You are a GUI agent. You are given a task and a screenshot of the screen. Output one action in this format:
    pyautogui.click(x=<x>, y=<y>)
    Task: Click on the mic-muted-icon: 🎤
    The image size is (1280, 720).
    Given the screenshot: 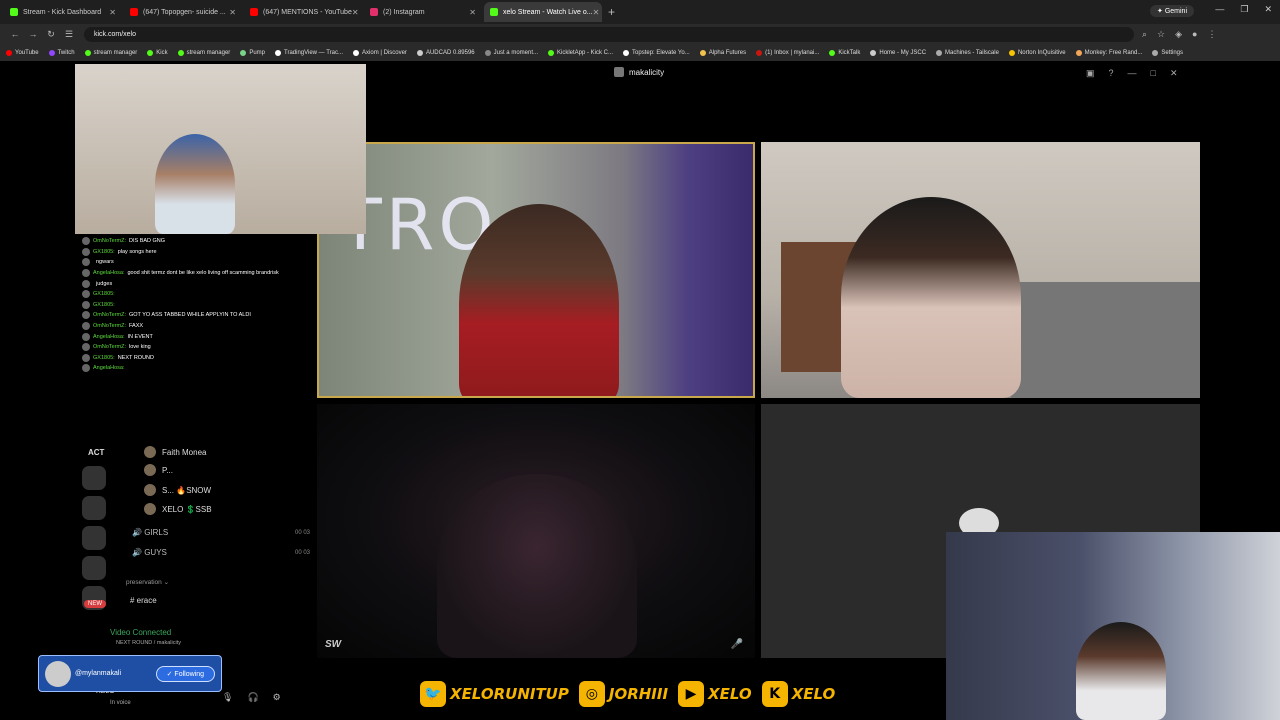 What is the action you would take?
    pyautogui.click(x=736, y=644)
    